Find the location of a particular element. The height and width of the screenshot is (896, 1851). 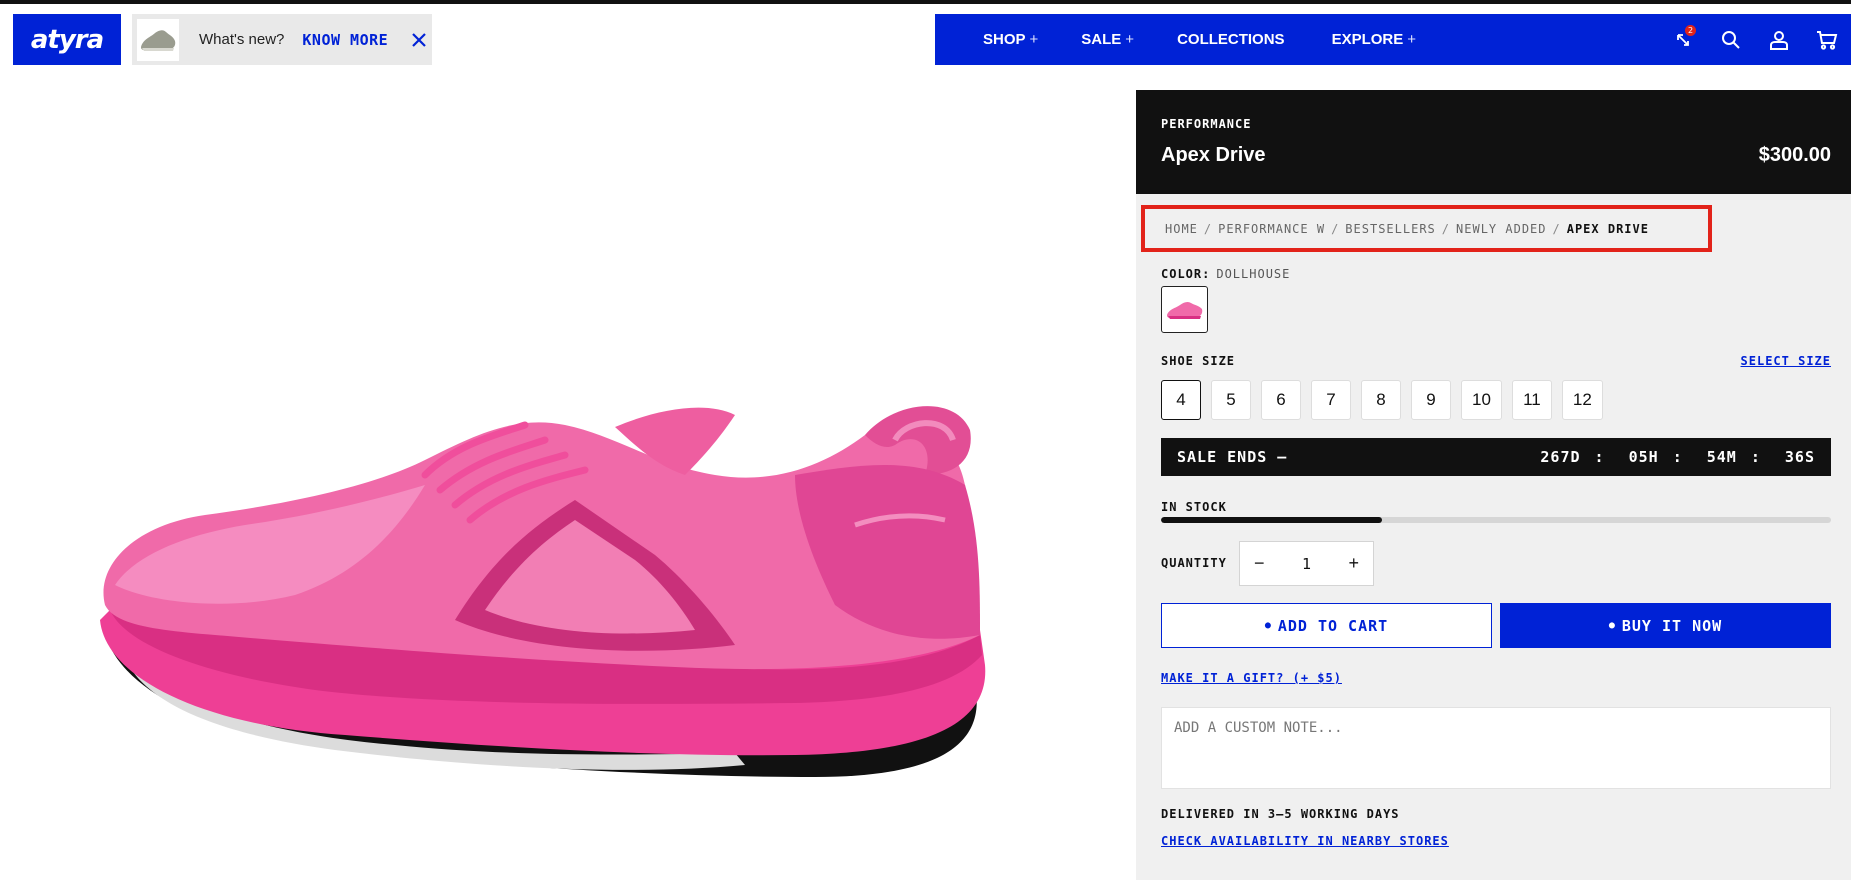

pink-shoe-swatch-icon is located at coordinates (1184, 310).